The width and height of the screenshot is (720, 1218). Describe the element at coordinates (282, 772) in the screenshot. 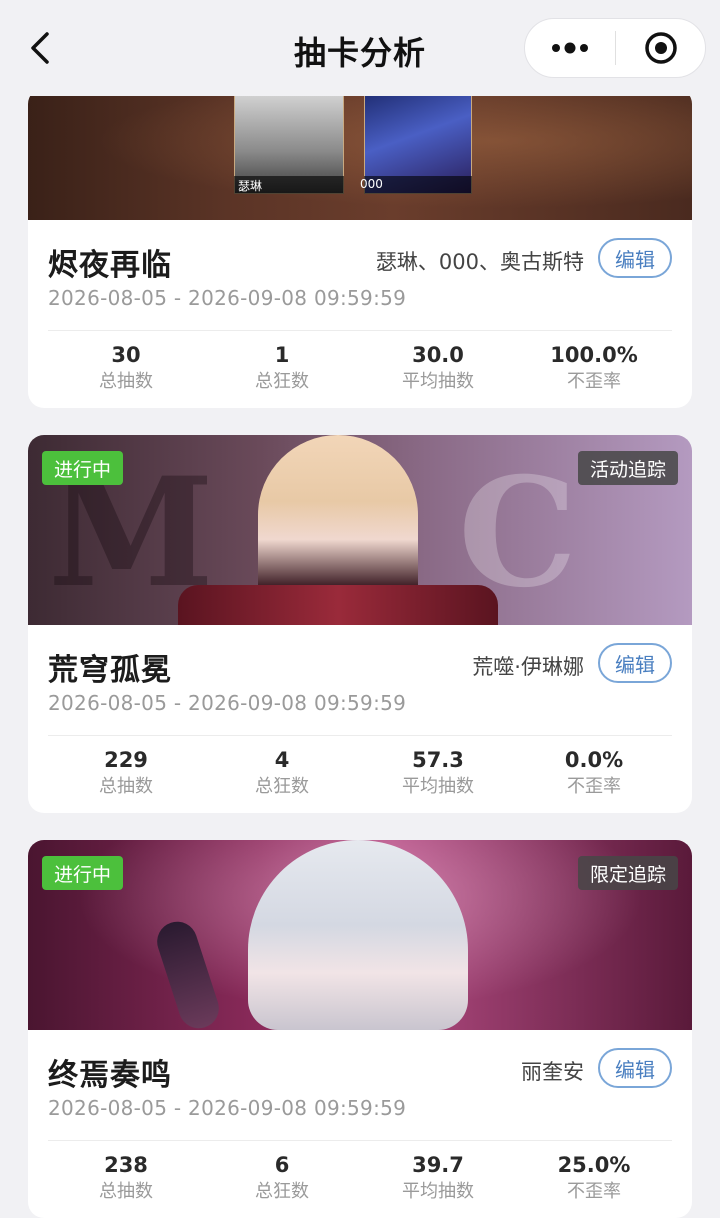

I see `stat-total-gold: 4 总狂数` at that location.